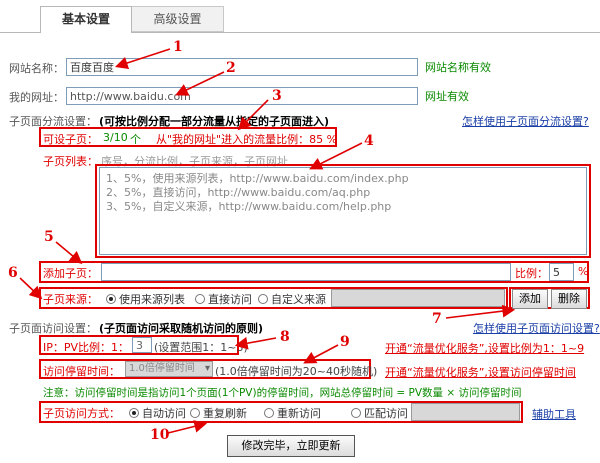 The image size is (600, 463). I want to click on site-url-input, so click(242, 96).